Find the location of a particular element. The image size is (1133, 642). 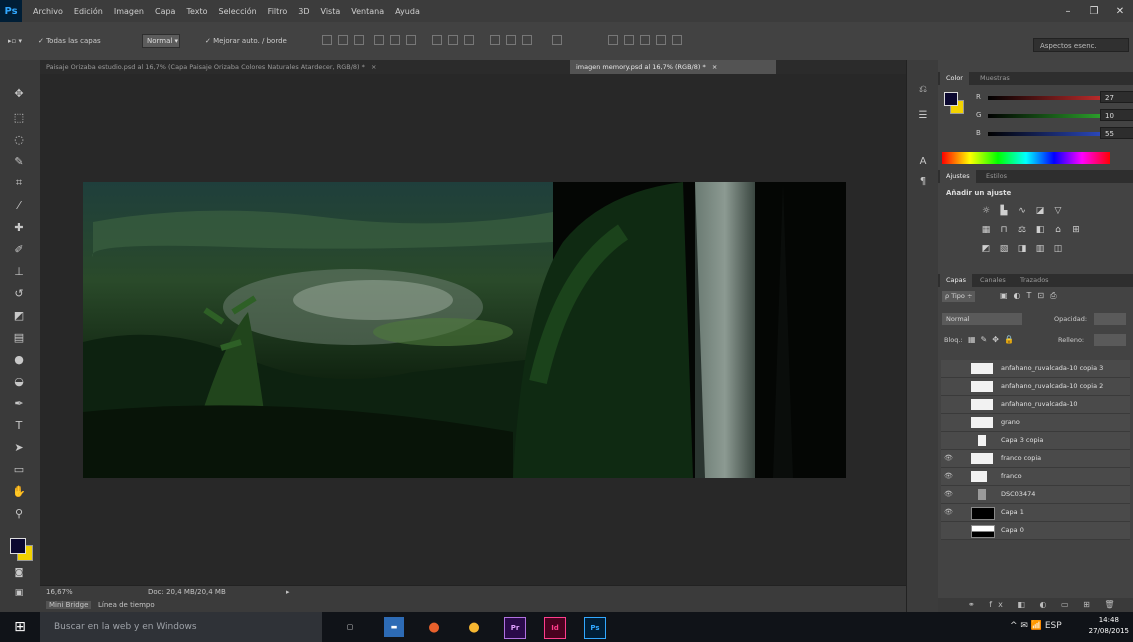

file-explorer-icon: ▬ is located at coordinates (394, 627).